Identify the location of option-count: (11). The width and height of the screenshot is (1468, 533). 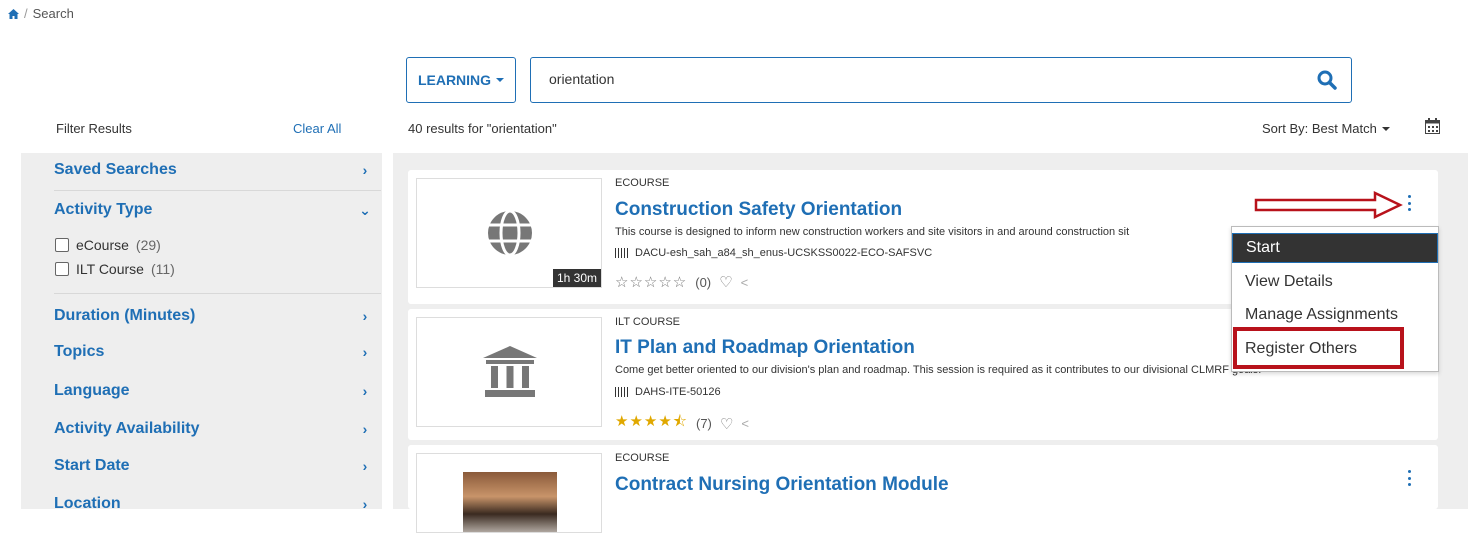
(162, 269).